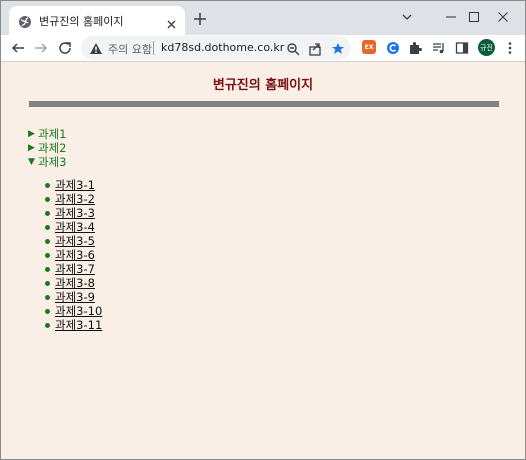  Describe the element at coordinates (369, 47) in the screenshot. I see `extension-ex-icon: EX` at that location.